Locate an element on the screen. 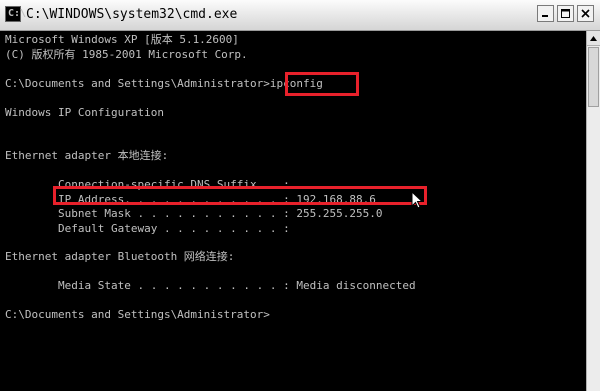 This screenshot has height=391, width=600. console-line-prompt-2: C:\Documents and Settings\Administrator> is located at coordinates (137, 314).